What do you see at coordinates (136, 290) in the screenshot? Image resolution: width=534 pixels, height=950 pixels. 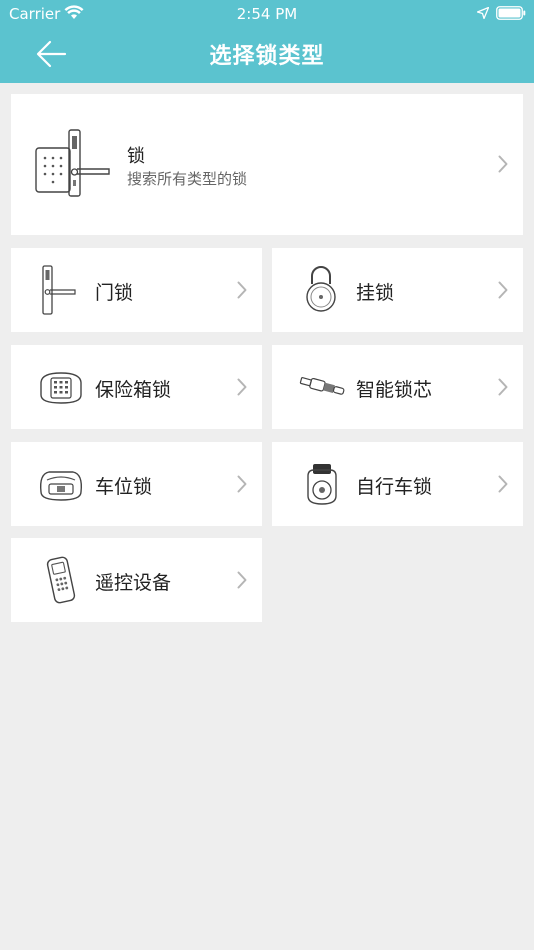 I see `category-door-lock: 门锁` at bounding box center [136, 290].